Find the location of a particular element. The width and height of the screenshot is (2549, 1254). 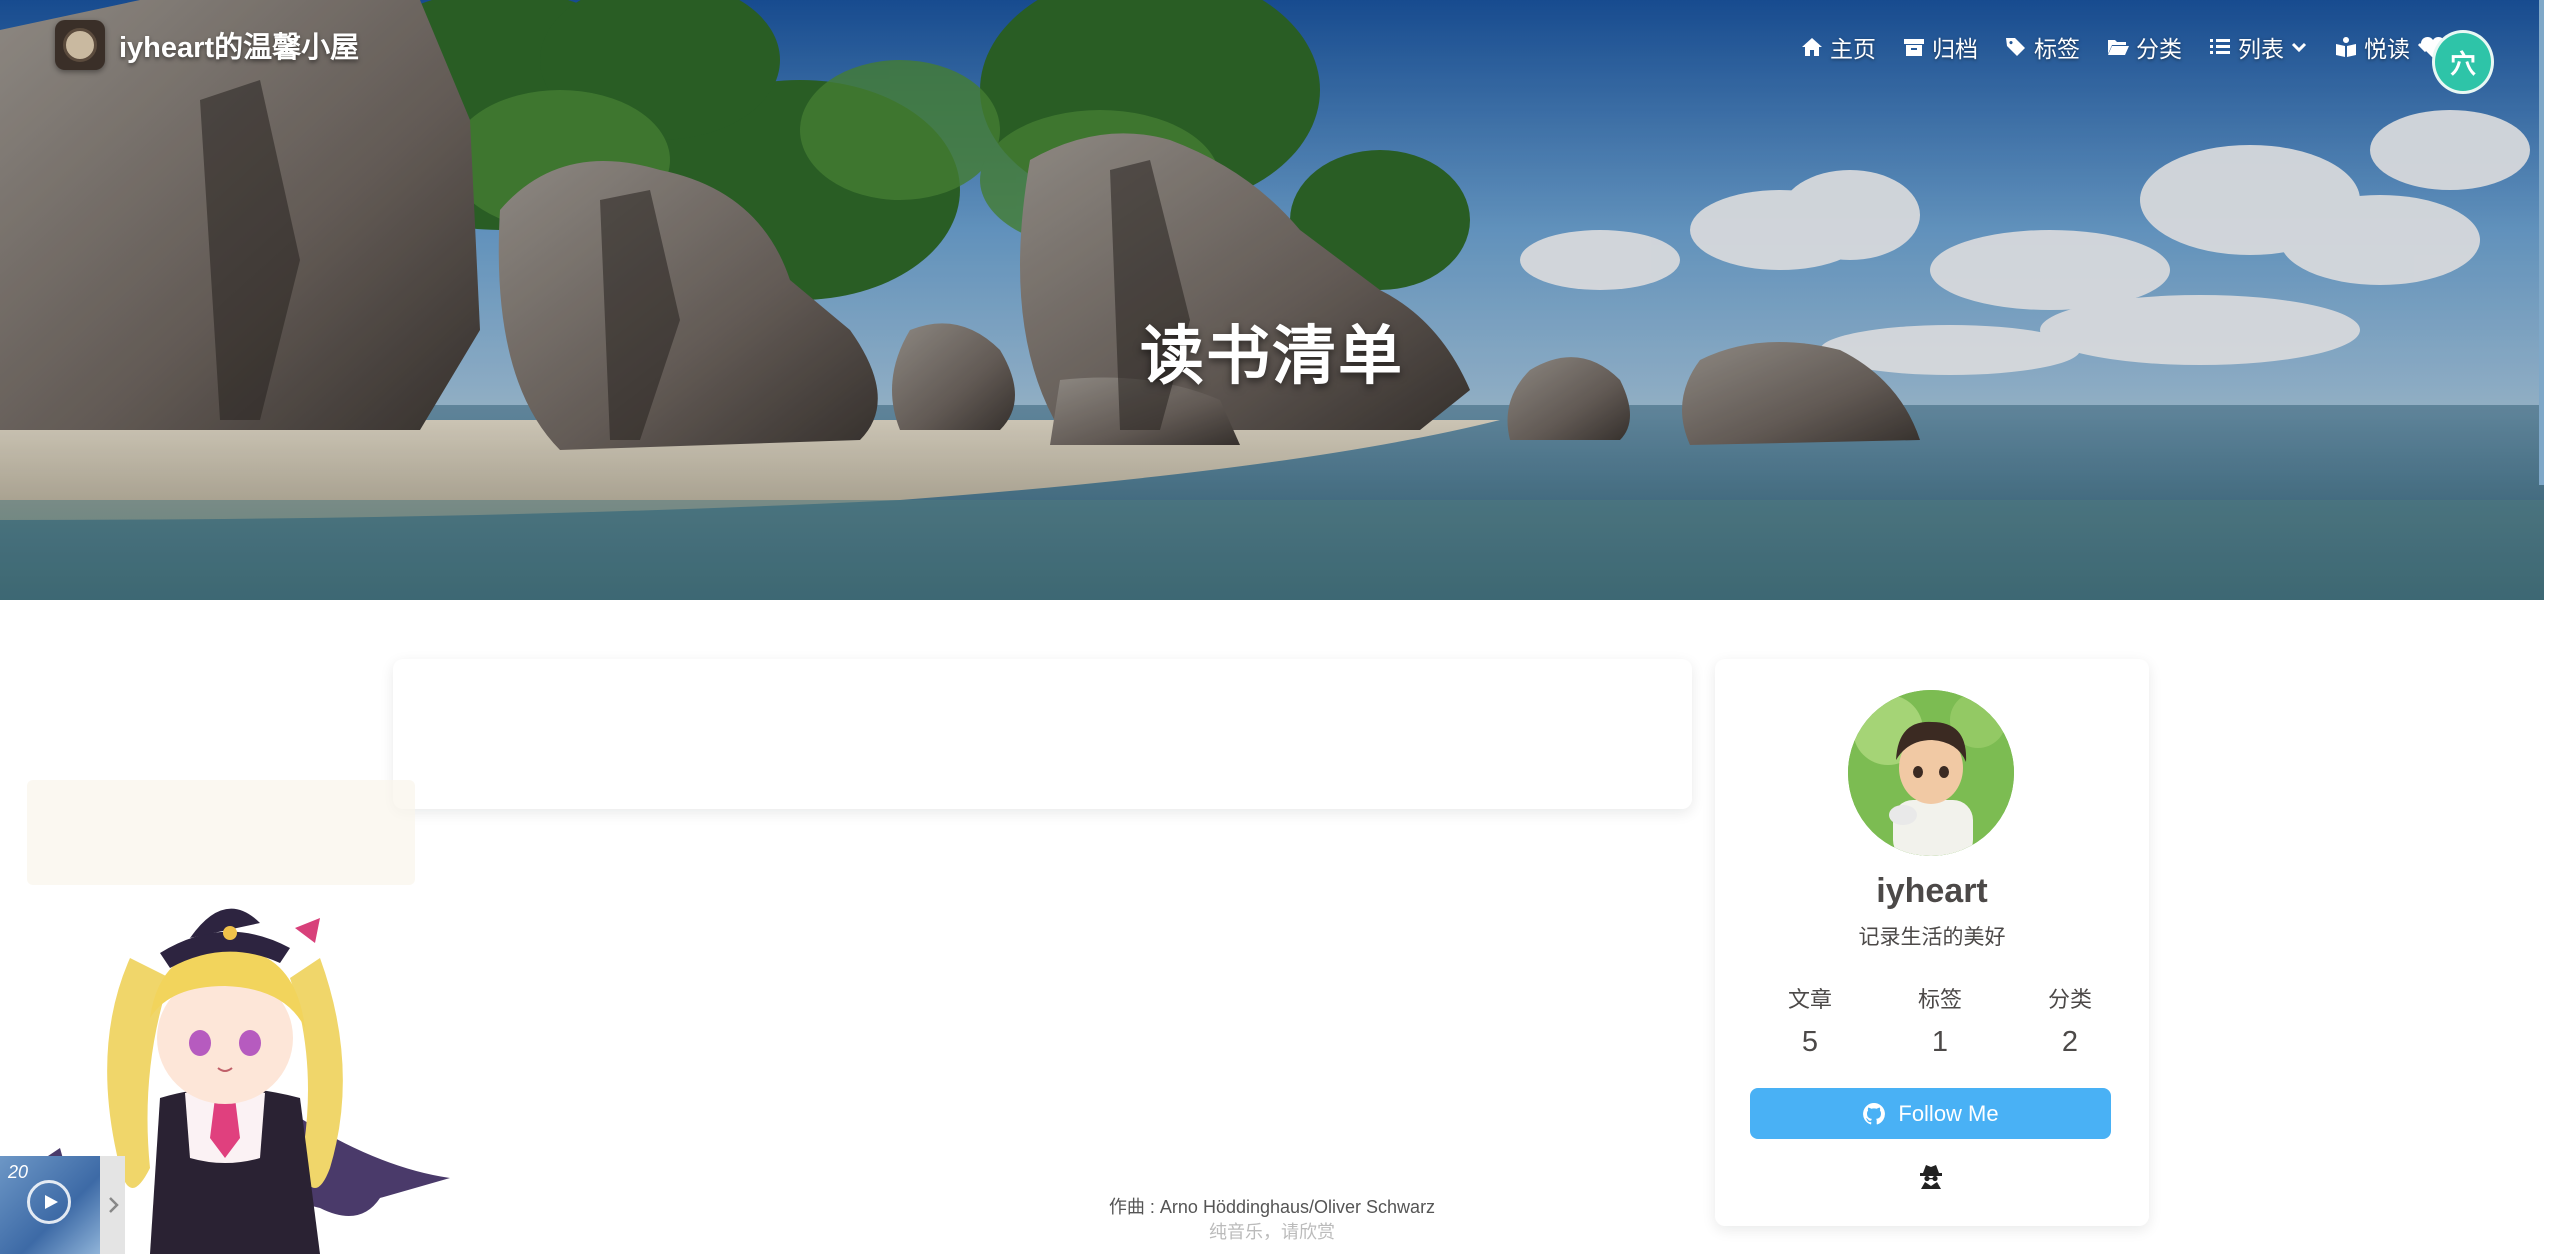

nav-item-label: 标签 is located at coordinates (2057, 49).